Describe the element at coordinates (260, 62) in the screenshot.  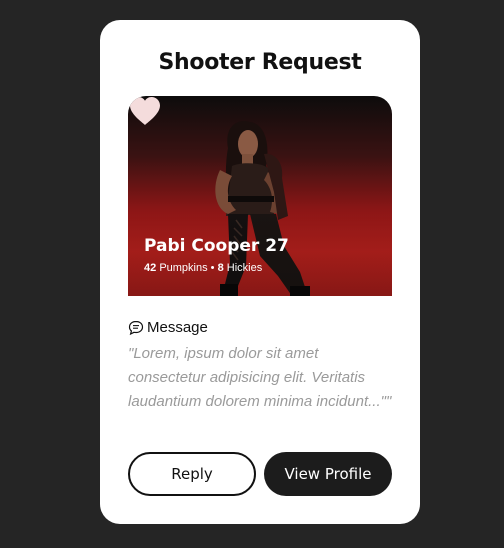
I see `card-title: Shooter Request` at that location.